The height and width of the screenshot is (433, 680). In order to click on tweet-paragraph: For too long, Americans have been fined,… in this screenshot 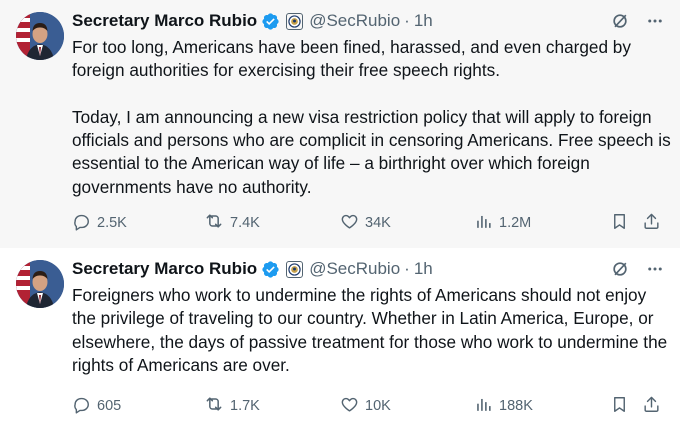, I will do `click(351, 59)`.